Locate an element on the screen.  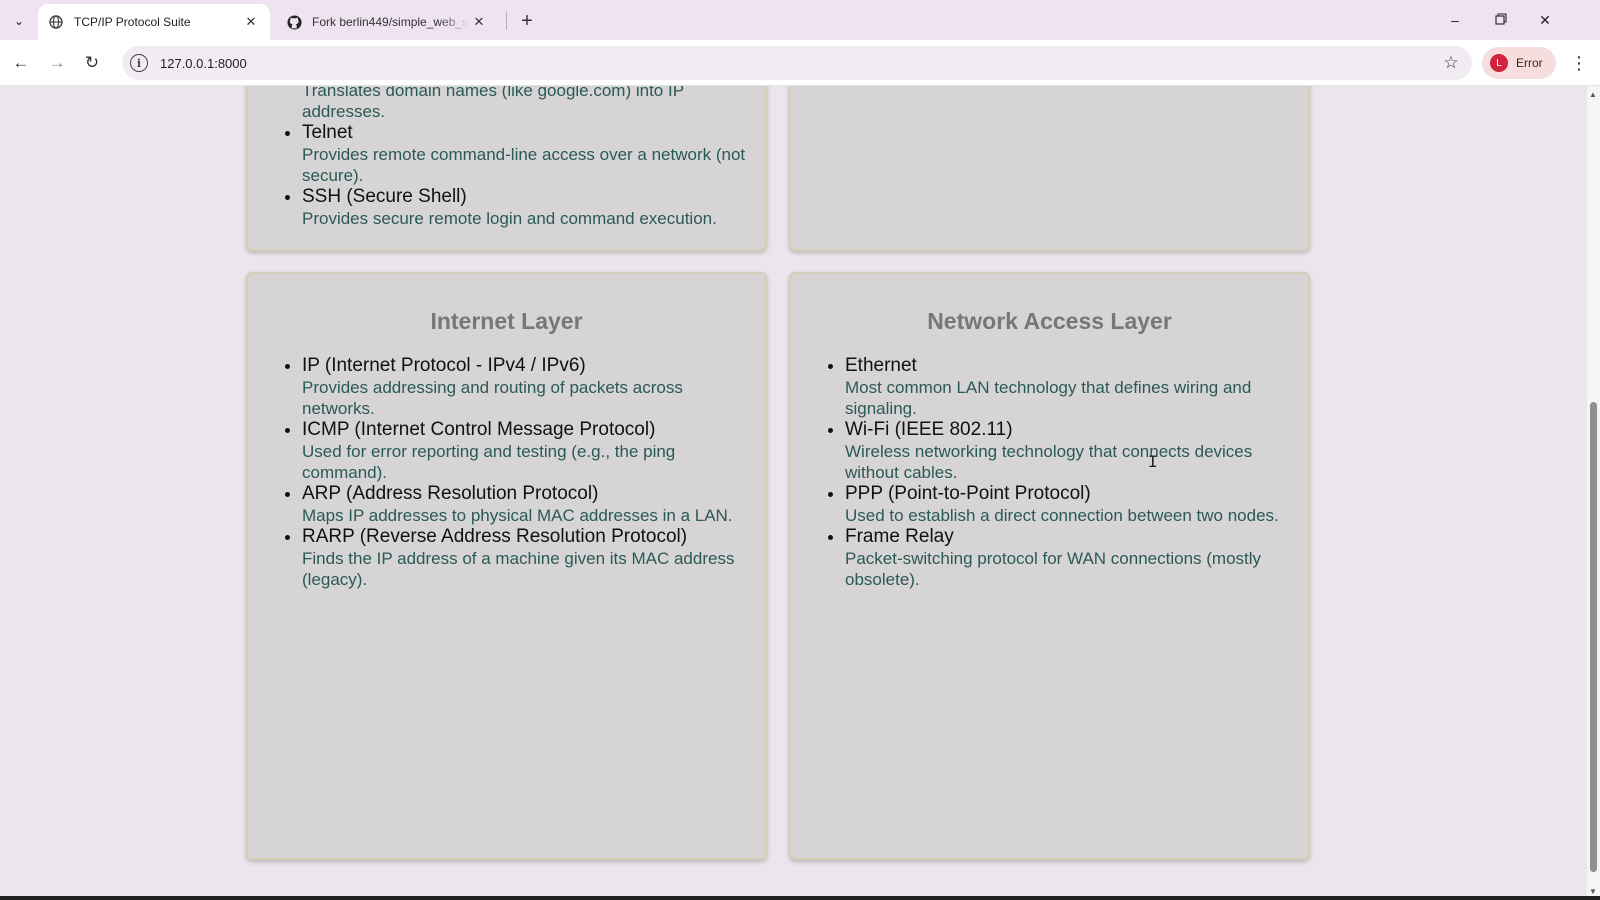
tab-separator is located at coordinates (506, 21).